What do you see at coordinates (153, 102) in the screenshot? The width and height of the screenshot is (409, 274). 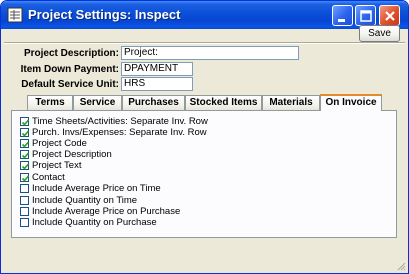 I see `tab-purchases: Purchases` at bounding box center [153, 102].